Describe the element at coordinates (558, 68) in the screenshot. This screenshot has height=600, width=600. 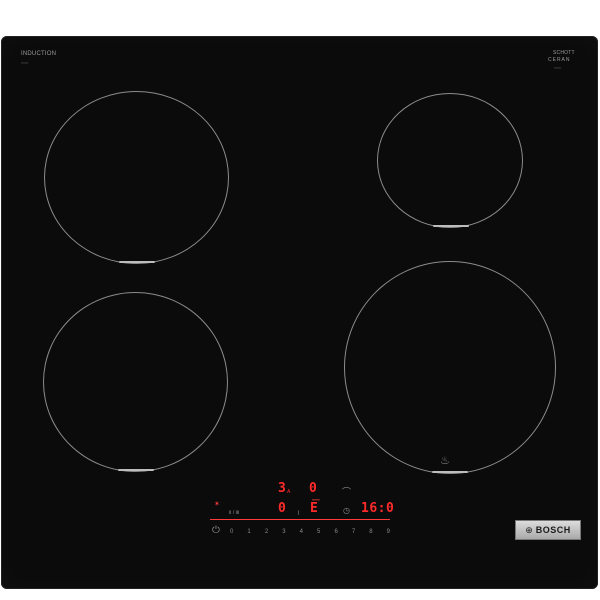
I see `ceran-sublabel-mark: ━━━━` at that location.